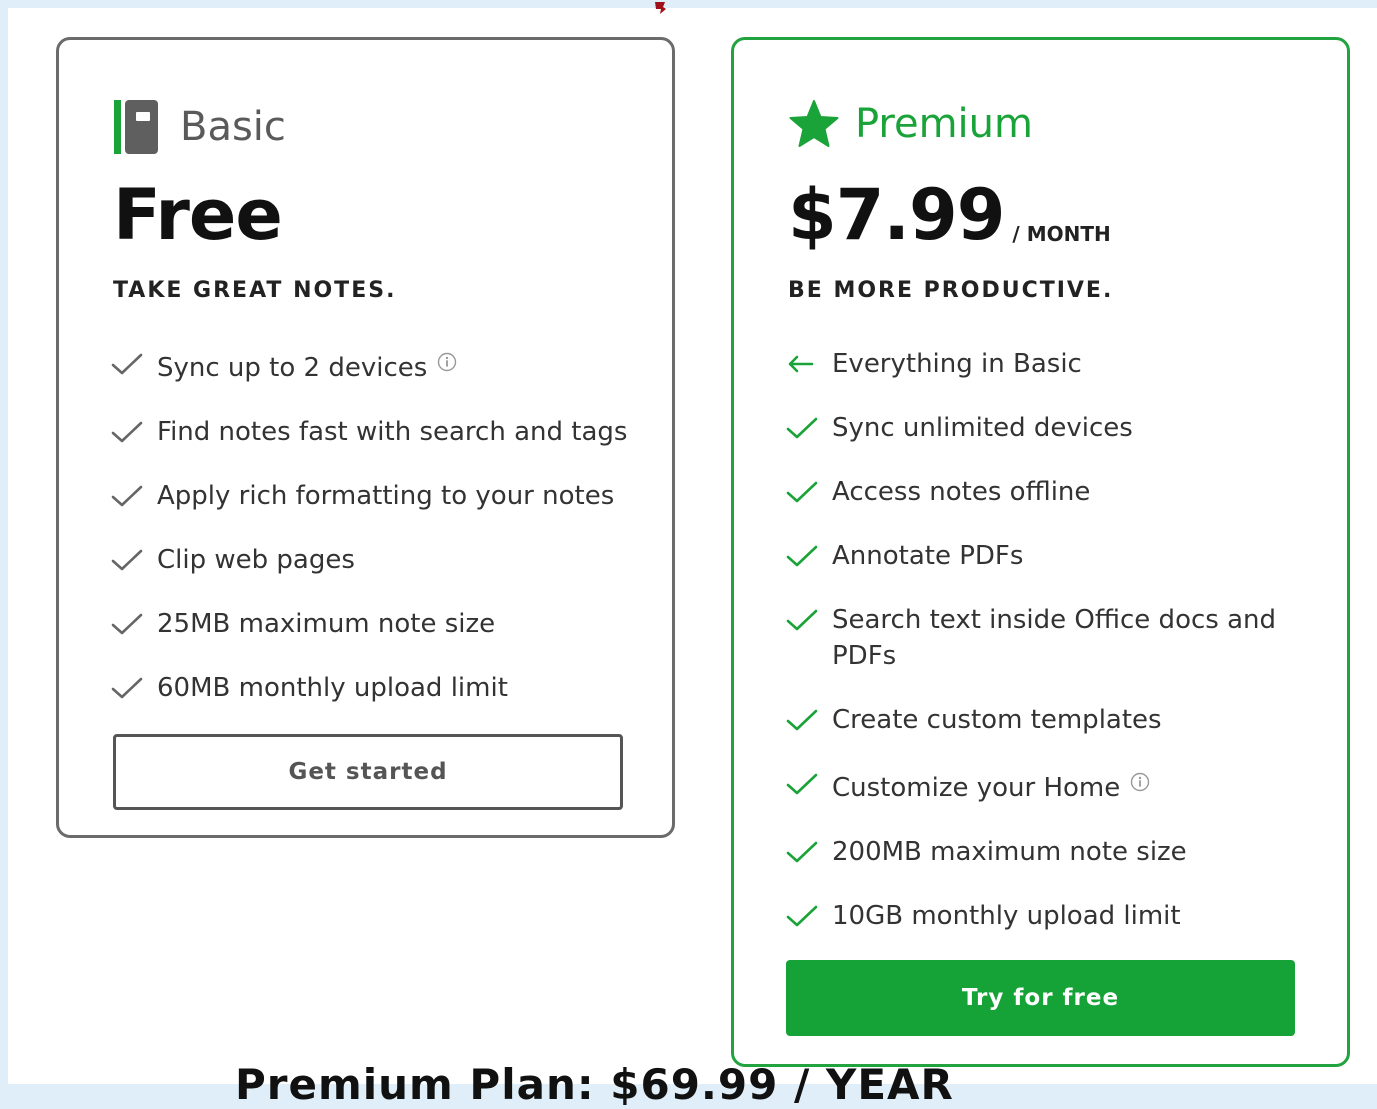 The image size is (1377, 1109). I want to click on feature-text-wrap: Clip web pages, so click(256, 560).